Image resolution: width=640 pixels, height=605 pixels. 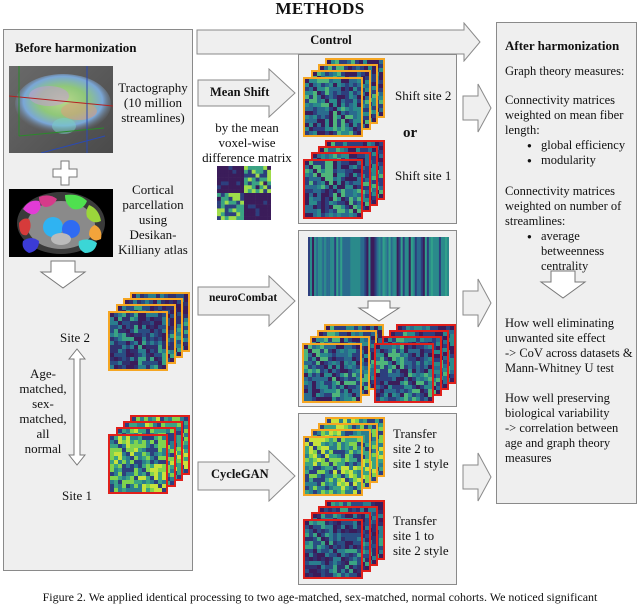 What do you see at coordinates (423, 175) in the screenshot?
I see `shift-site-1-label: Shift site 1` at bounding box center [423, 175].